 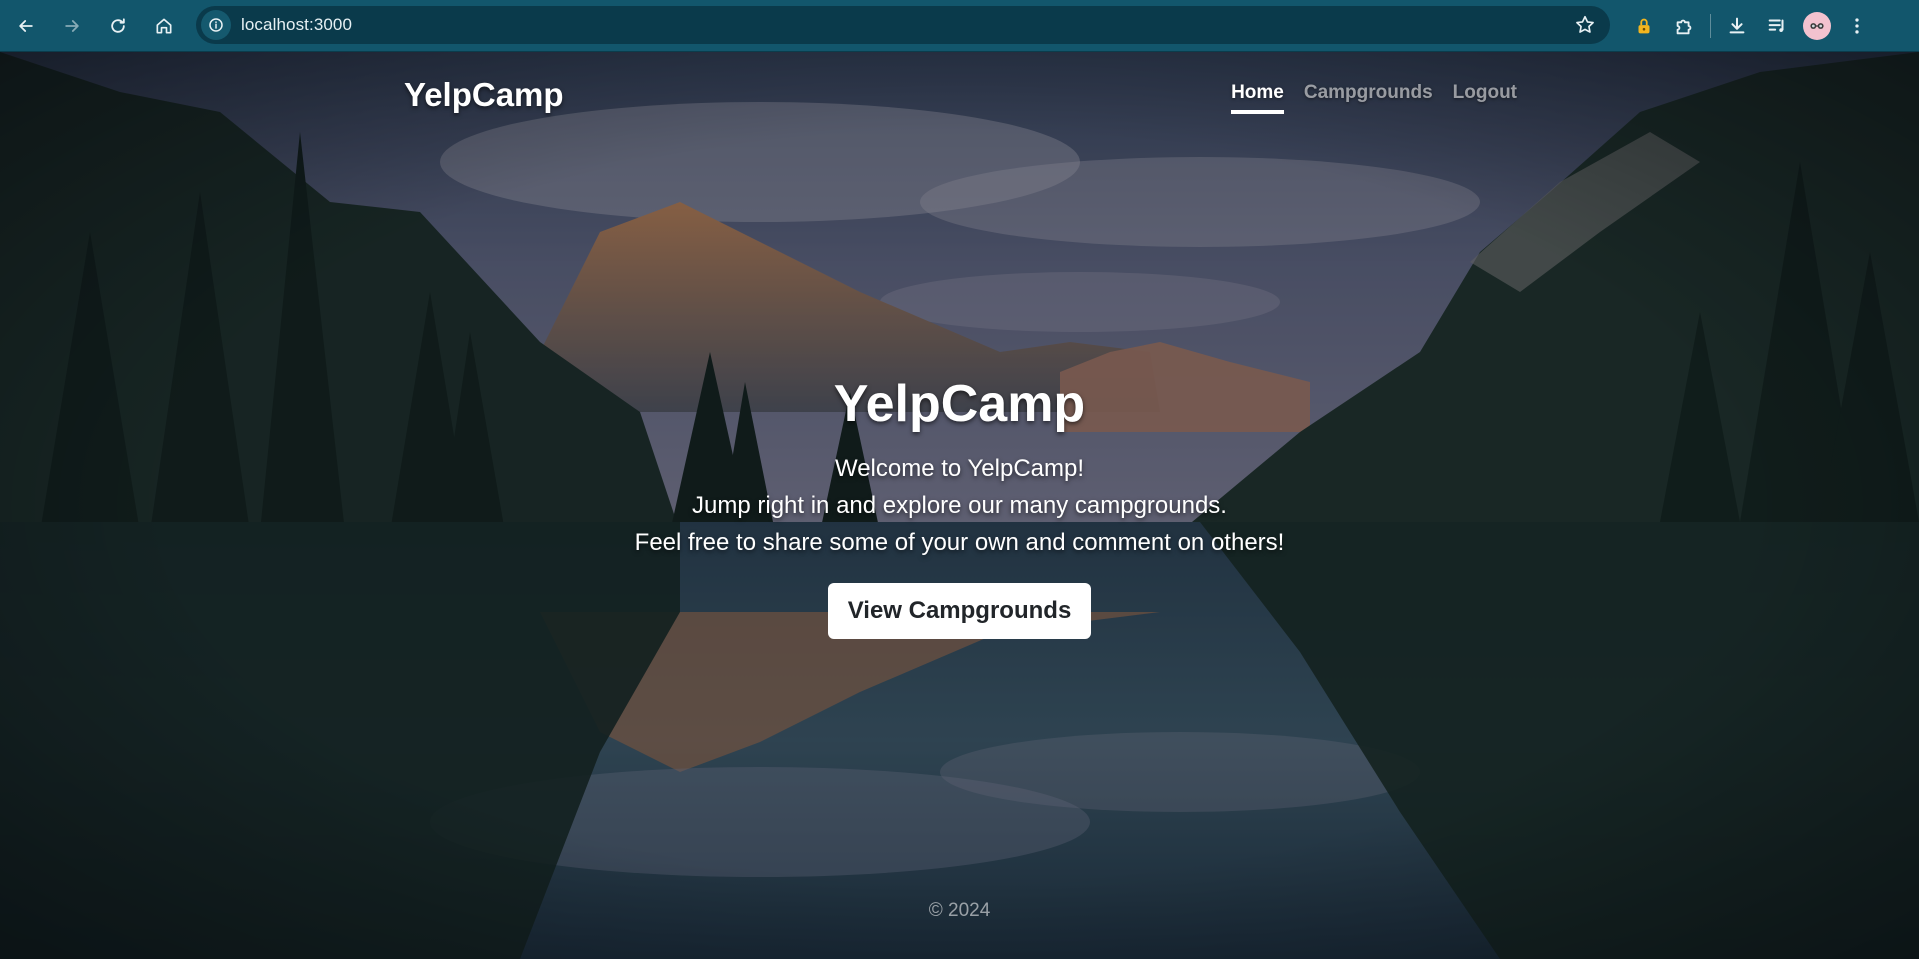 I want to click on home-icon, so click(x=164, y=26).